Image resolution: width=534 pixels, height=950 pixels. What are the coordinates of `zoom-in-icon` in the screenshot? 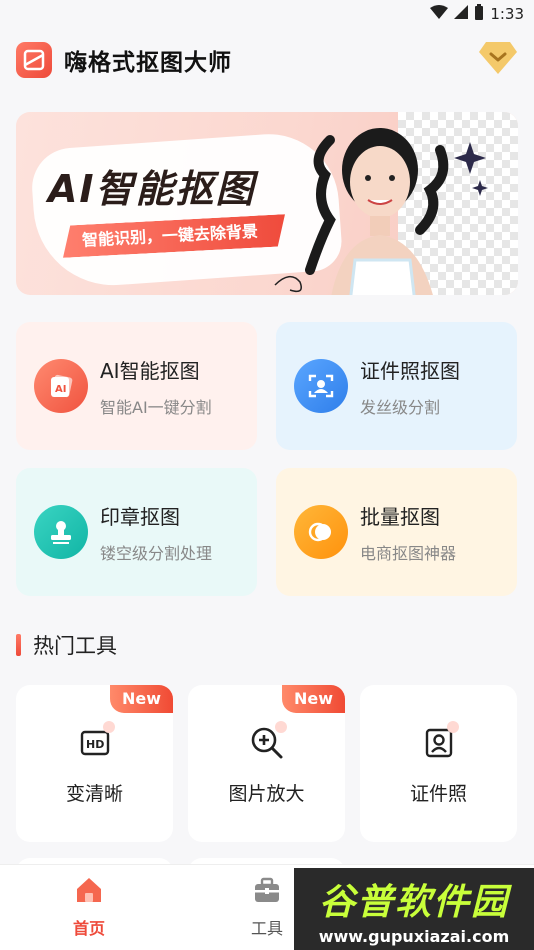 It's located at (267, 743).